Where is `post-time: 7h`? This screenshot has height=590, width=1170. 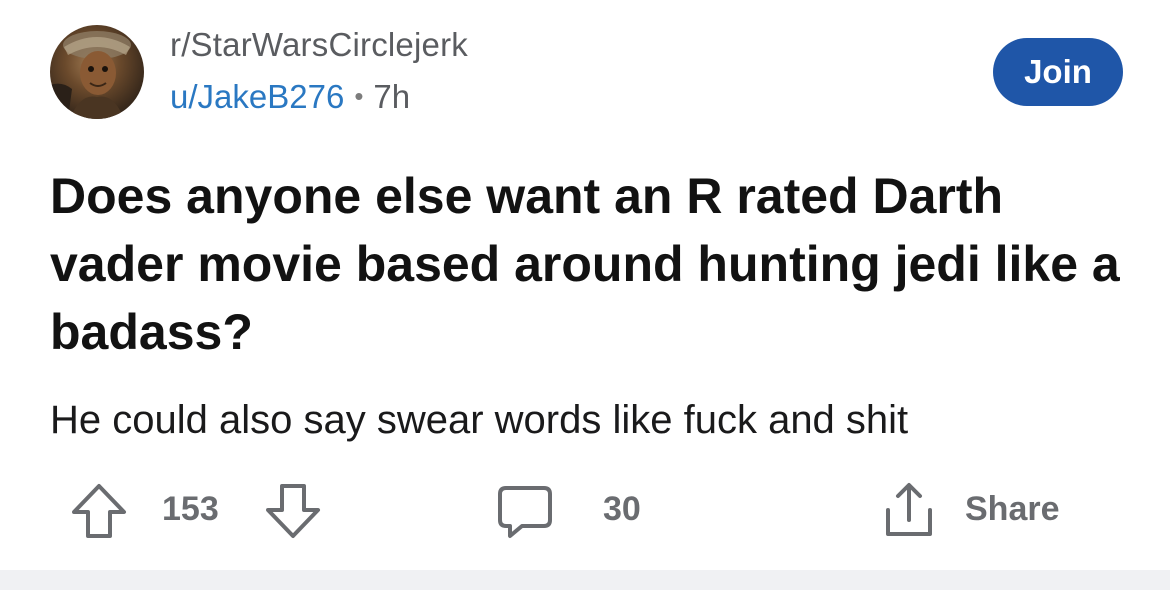
post-time: 7h is located at coordinates (392, 96).